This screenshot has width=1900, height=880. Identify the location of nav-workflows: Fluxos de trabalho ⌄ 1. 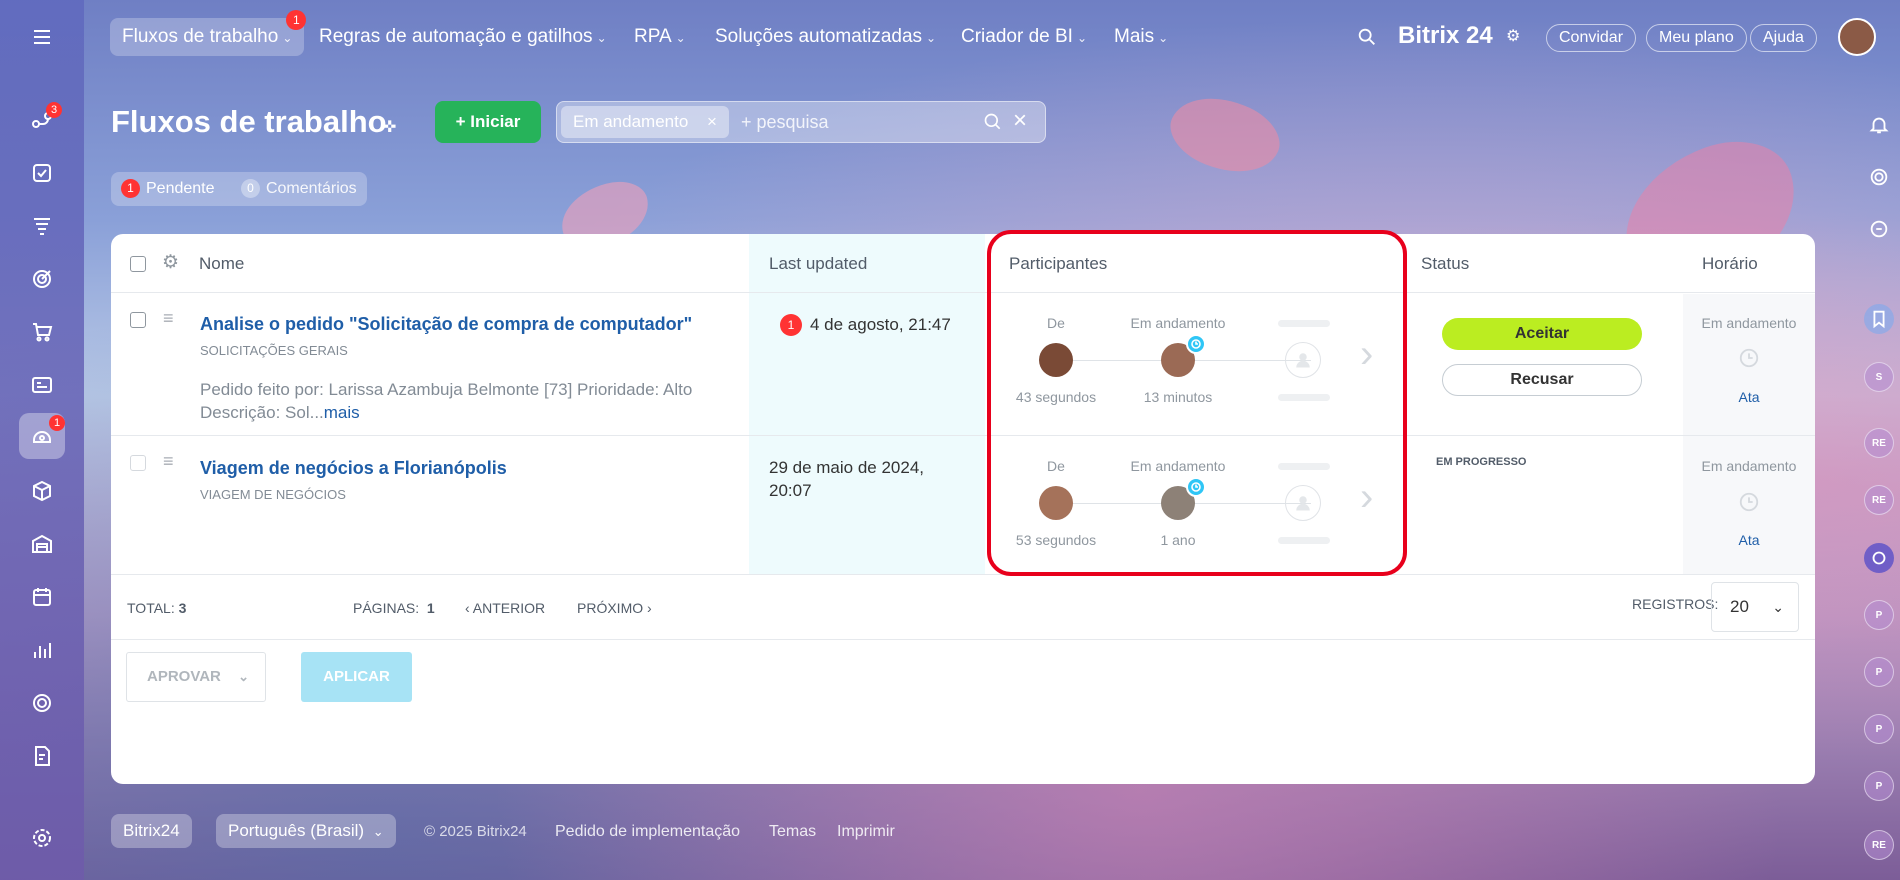
(208, 33).